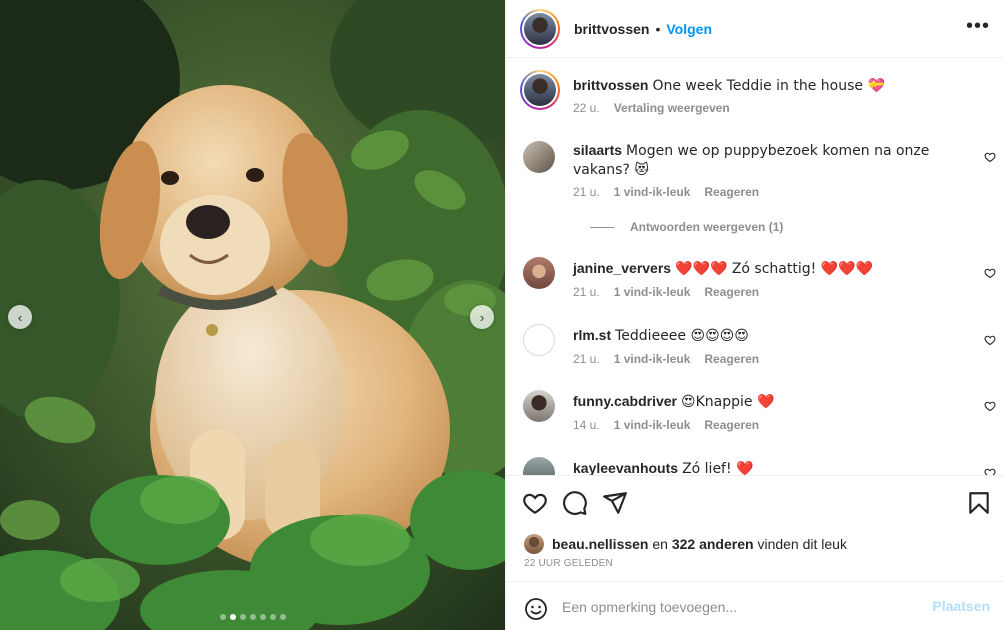 This screenshot has height=630, width=1003. What do you see at coordinates (592, 335) in the screenshot?
I see `commenter-username: rlm.st` at bounding box center [592, 335].